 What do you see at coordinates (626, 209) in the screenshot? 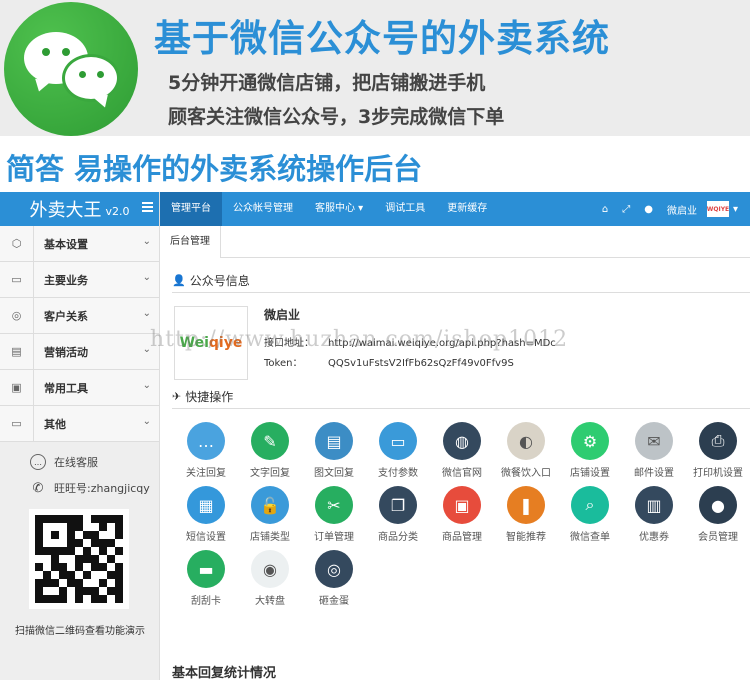
I see `fullscreen-icon: ⤢` at bounding box center [626, 209].